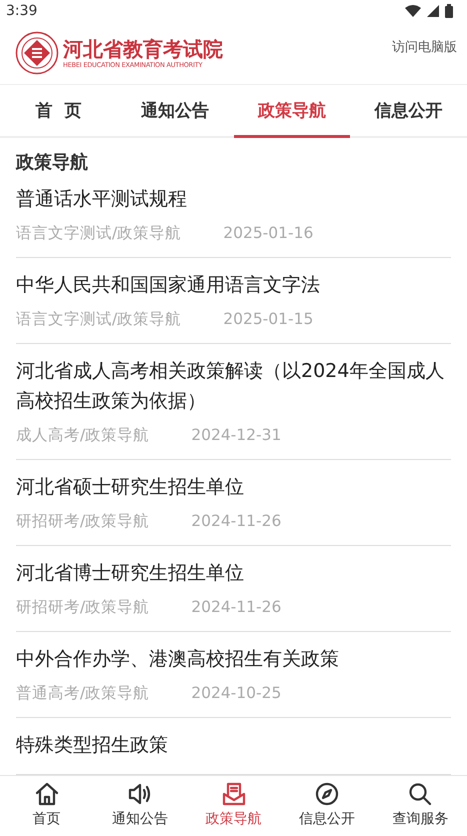 Image resolution: width=467 pixels, height=836 pixels. I want to click on article-title-link: 中华人民共和国国家通用语言文字法, so click(233, 285).